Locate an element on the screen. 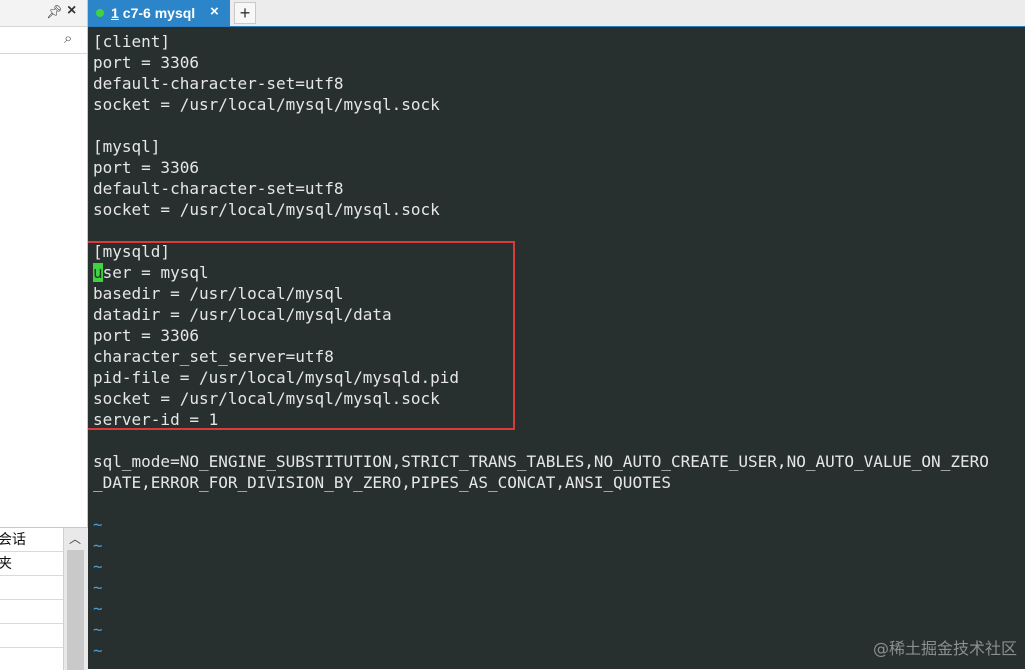 This screenshot has width=1025, height=670. terminal-line: user = mysql is located at coordinates (541, 272).